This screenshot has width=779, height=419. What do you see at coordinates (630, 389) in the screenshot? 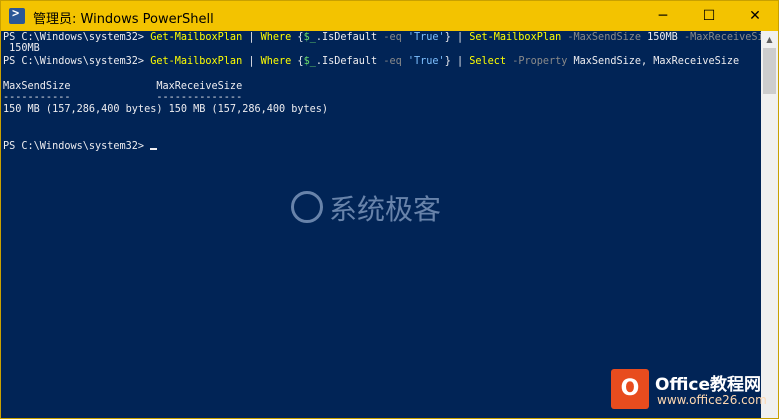
I see `office-logo-icon: O` at bounding box center [630, 389].